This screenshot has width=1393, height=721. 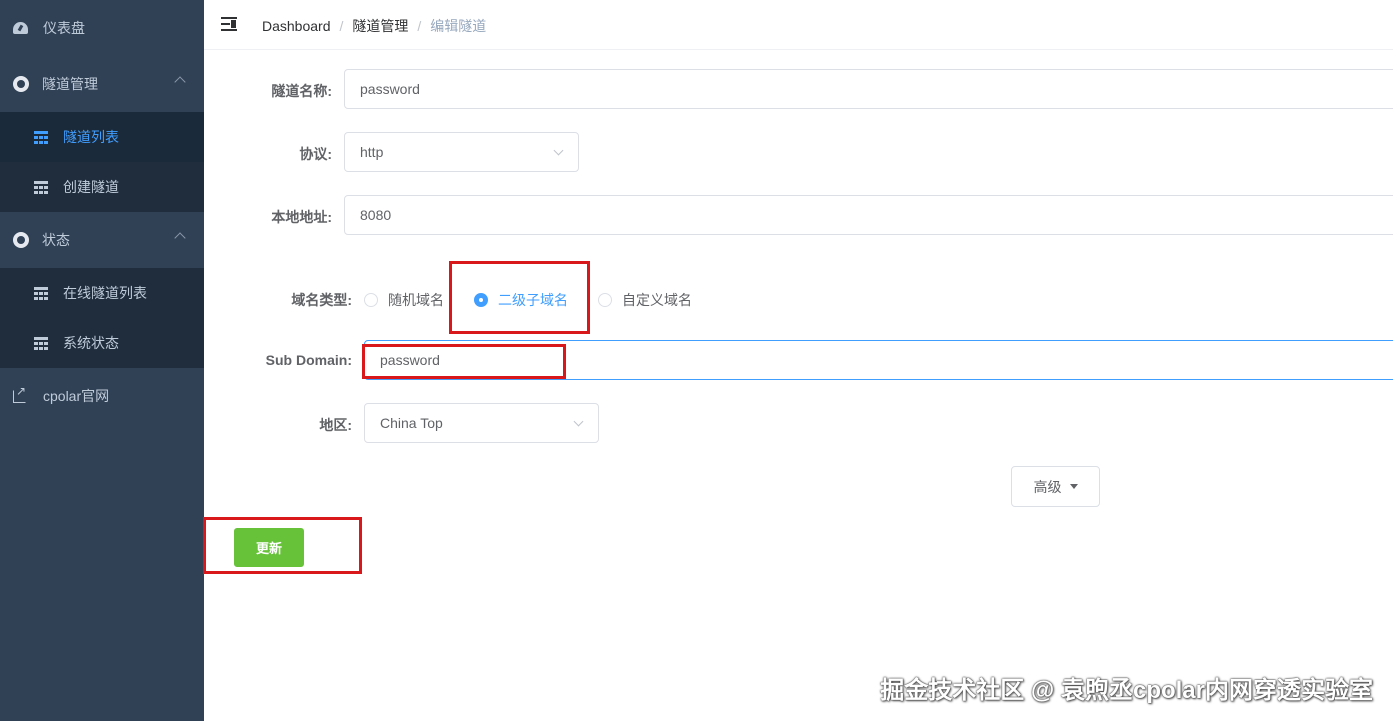 I want to click on menu-item-dashboard: 仪表盘, so click(x=102, y=28).